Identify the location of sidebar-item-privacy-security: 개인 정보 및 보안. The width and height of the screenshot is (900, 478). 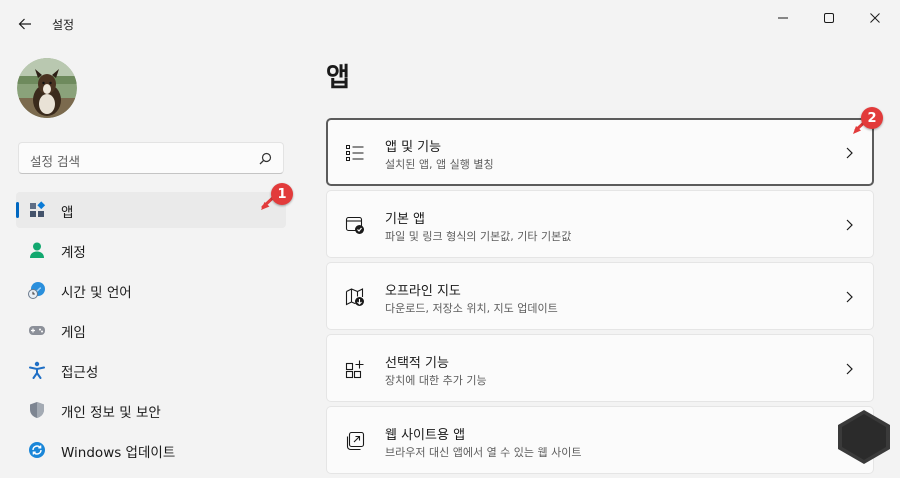
(151, 410).